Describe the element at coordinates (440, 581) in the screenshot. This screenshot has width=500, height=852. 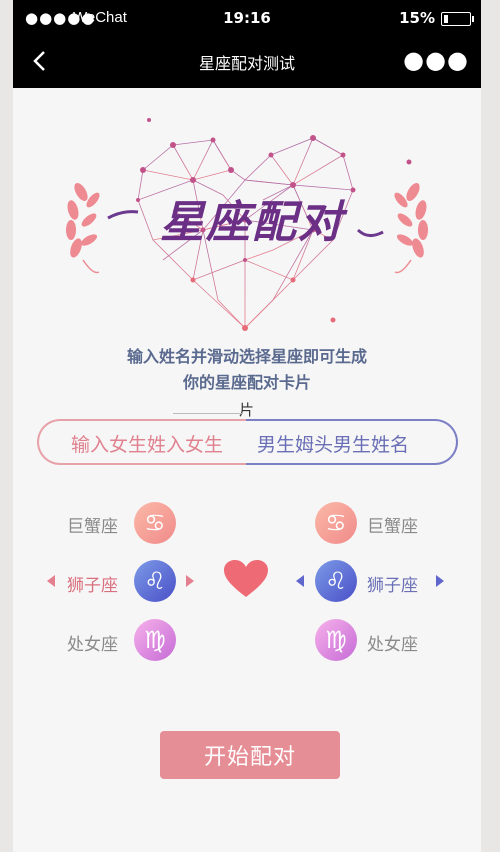
I see `male-next-arrow-icon` at that location.